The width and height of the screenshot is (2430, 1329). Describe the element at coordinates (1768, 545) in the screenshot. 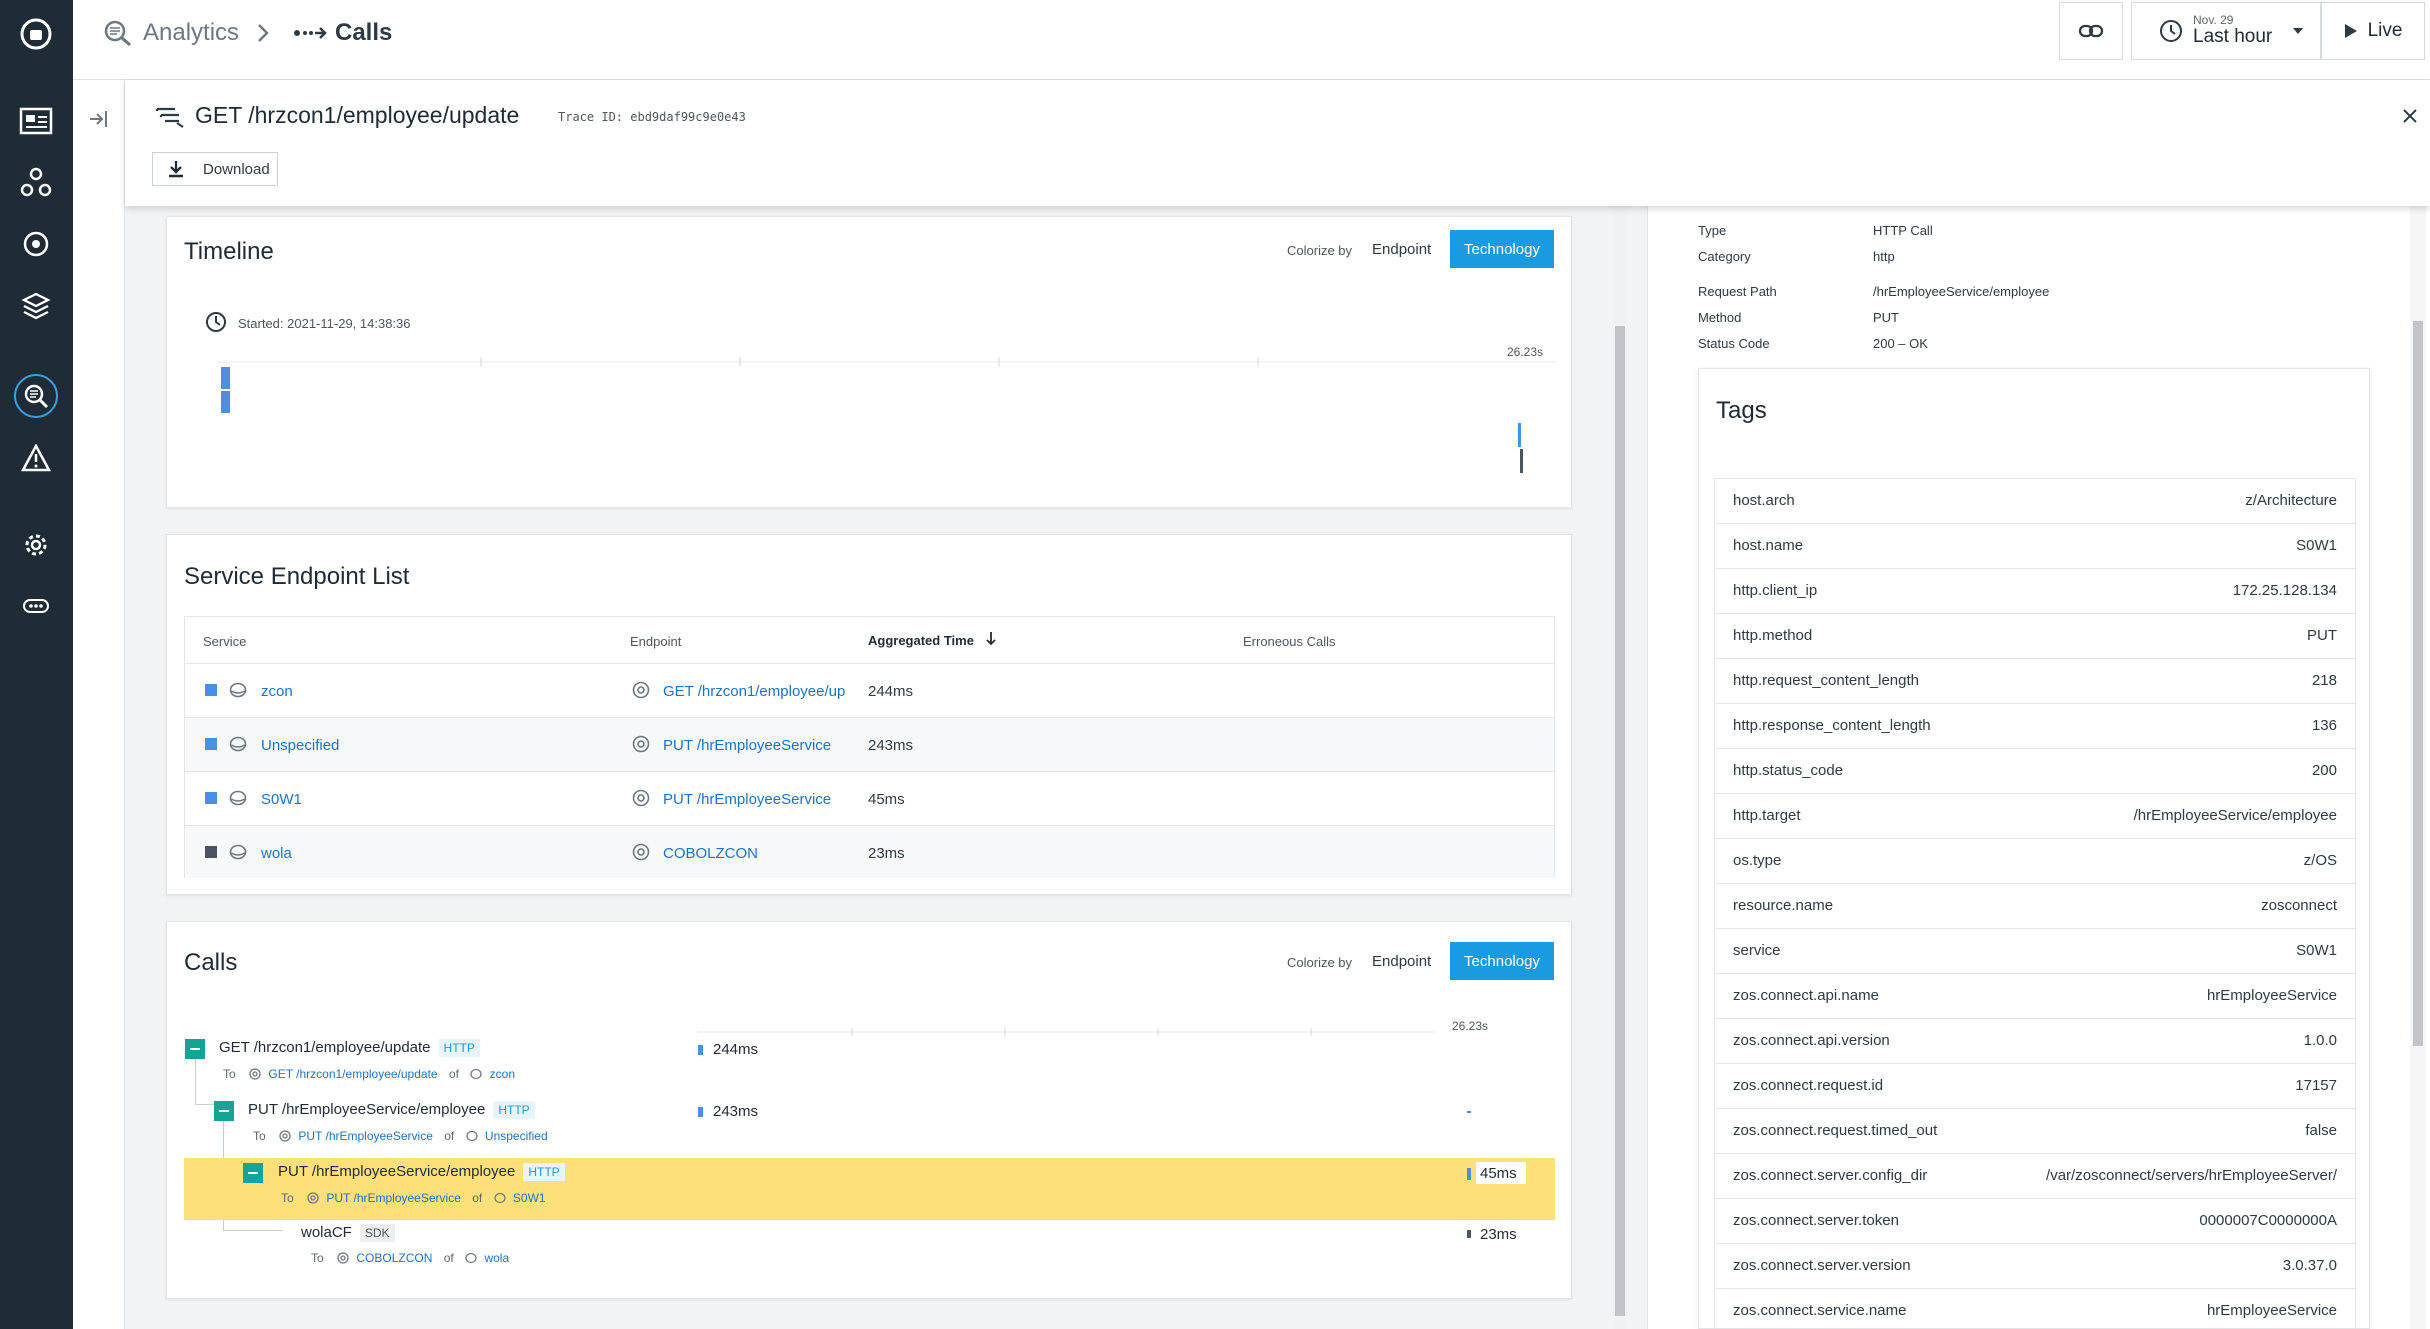

I see `tag-key: host.name` at that location.